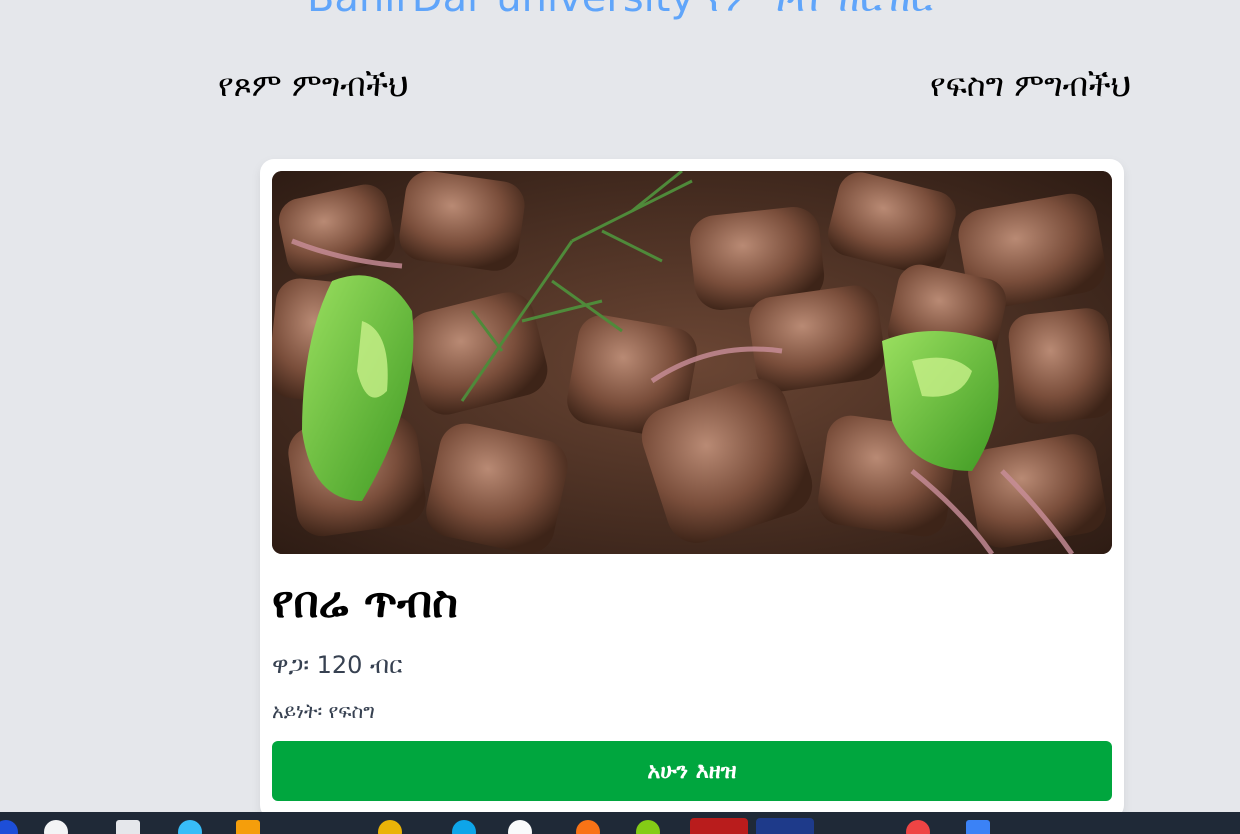  What do you see at coordinates (313, 85) in the screenshot?
I see `tab-fasting-food: የጾም ምግብችህ` at bounding box center [313, 85].